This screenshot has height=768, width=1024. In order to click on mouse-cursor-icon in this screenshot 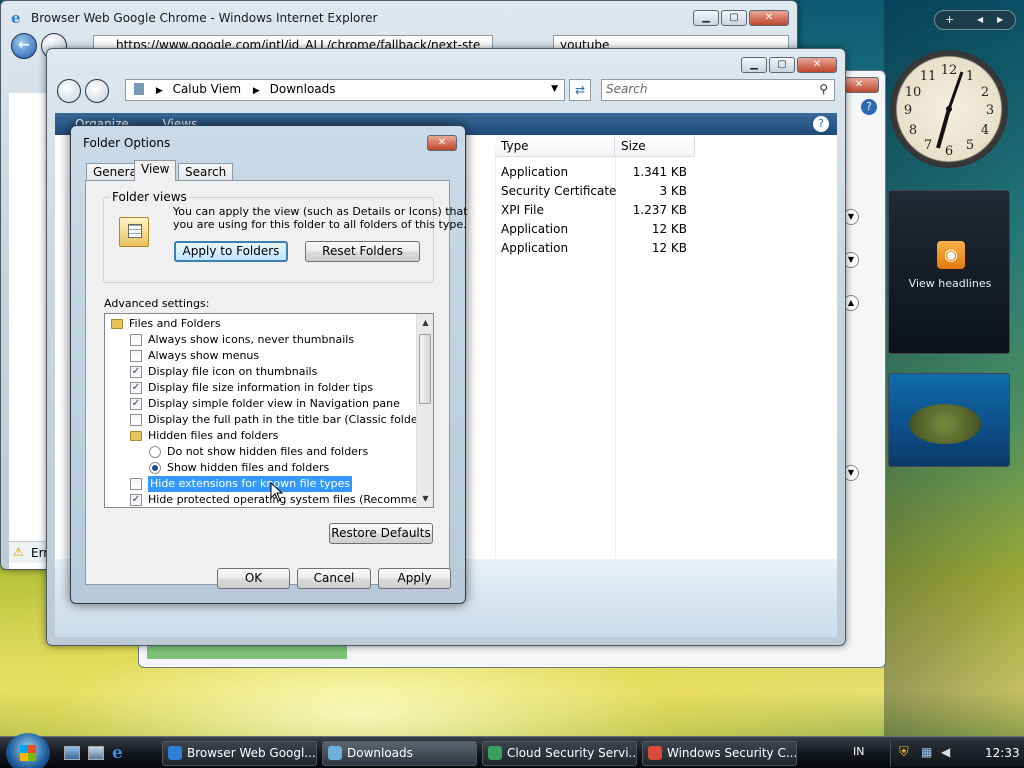, I will do `click(277, 492)`.